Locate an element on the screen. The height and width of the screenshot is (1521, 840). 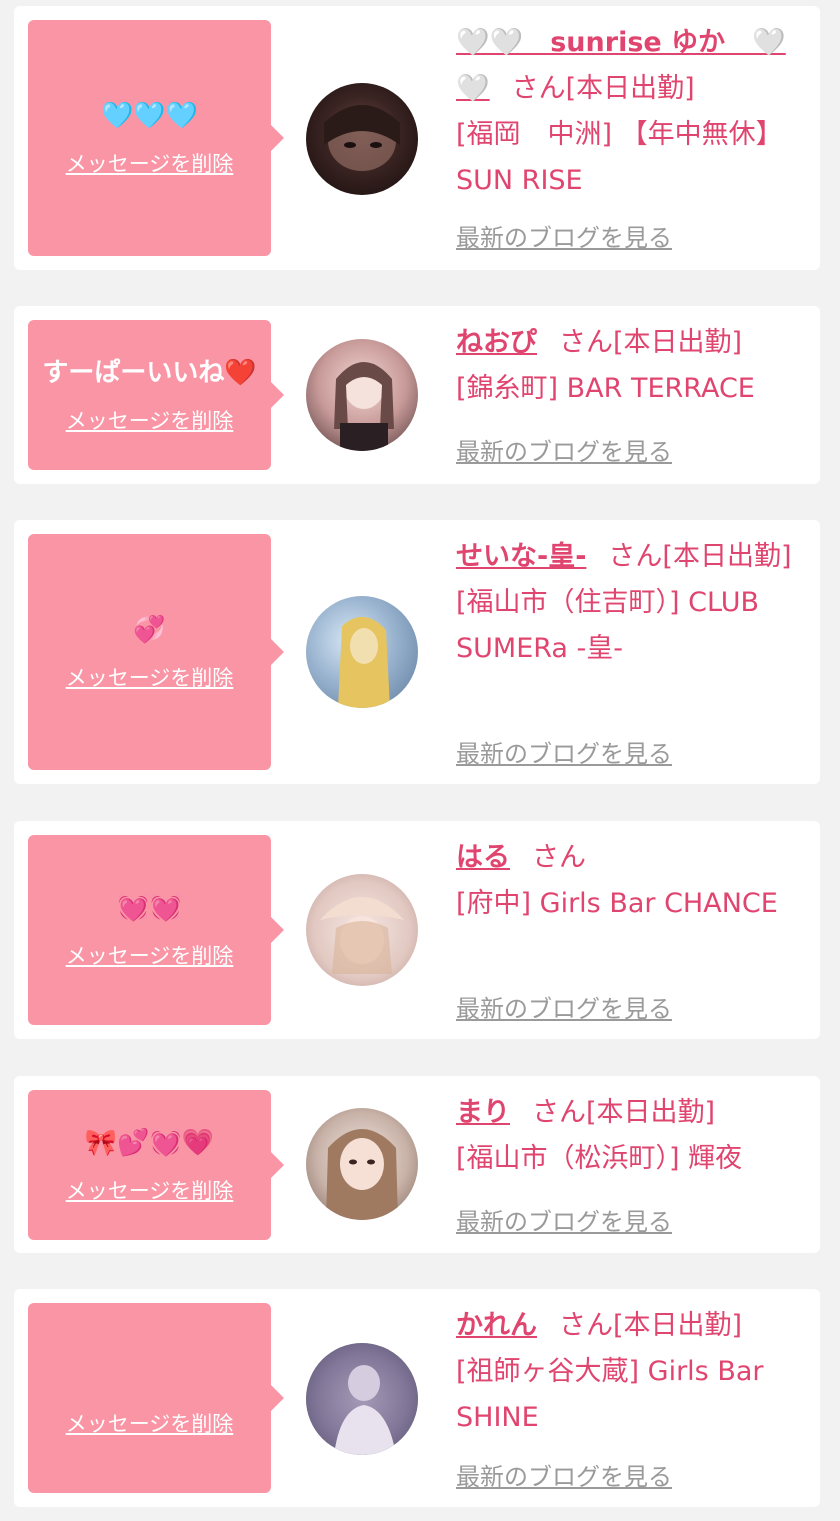
user-name-link: まり is located at coordinates (483, 1112).